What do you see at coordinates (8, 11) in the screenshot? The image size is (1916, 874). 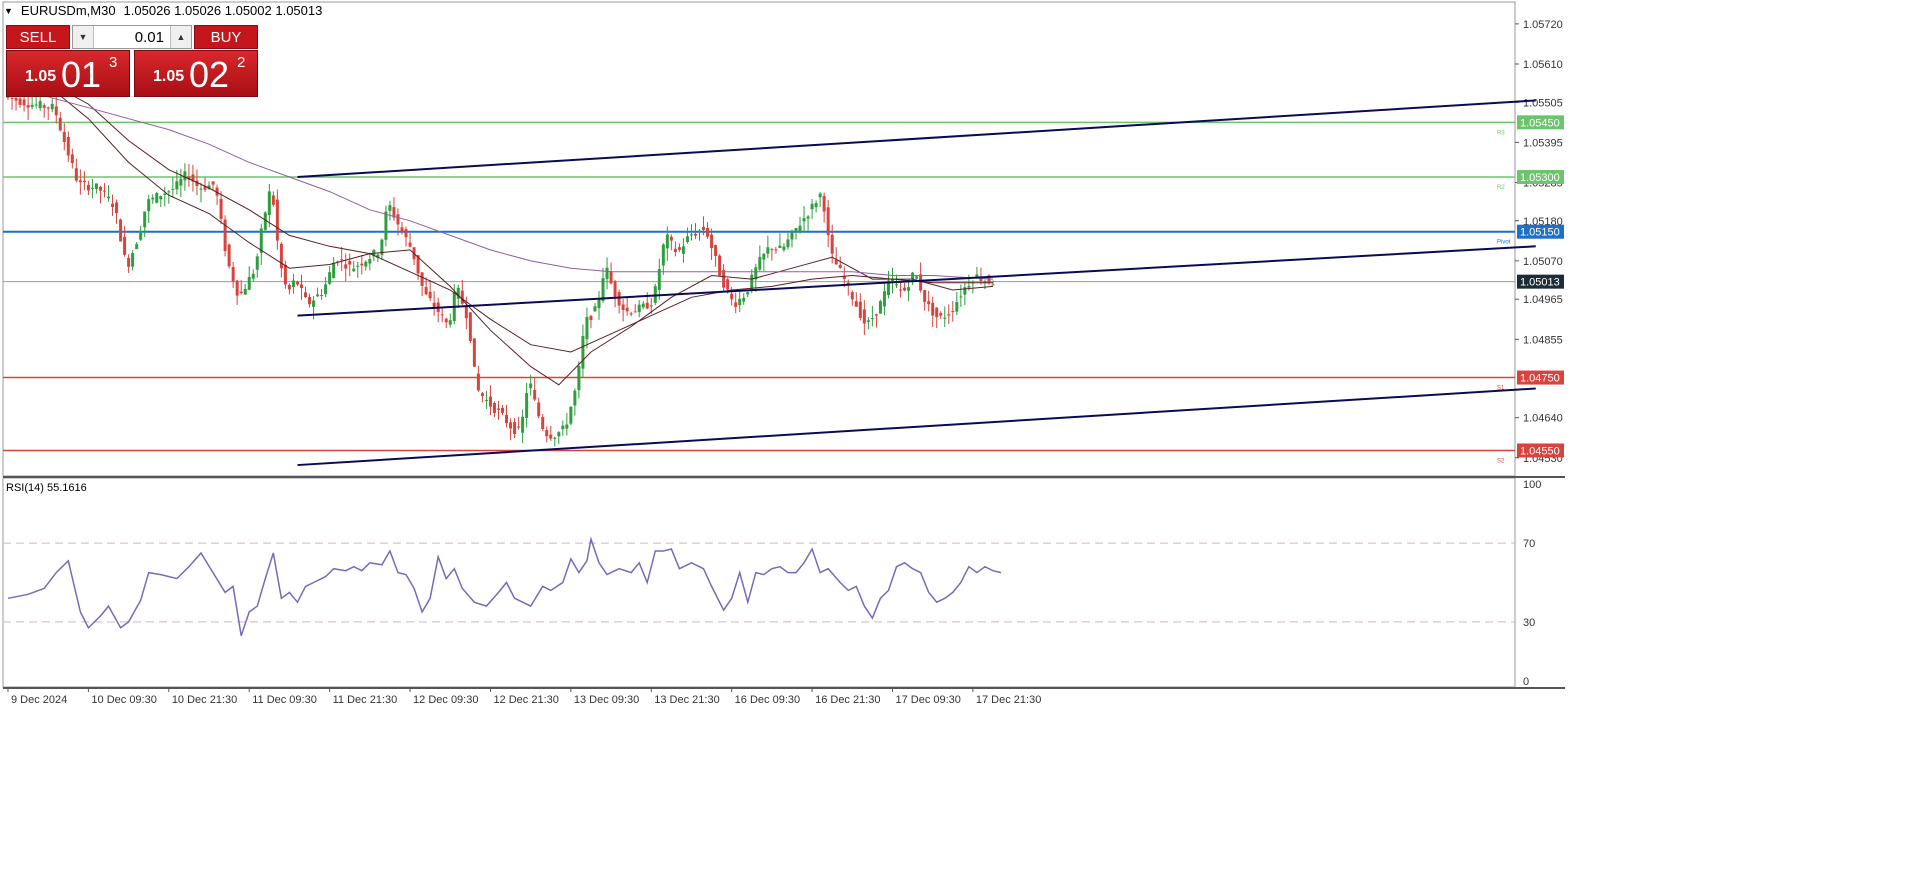 I see `collapse-triangle-icon: ▼` at bounding box center [8, 11].